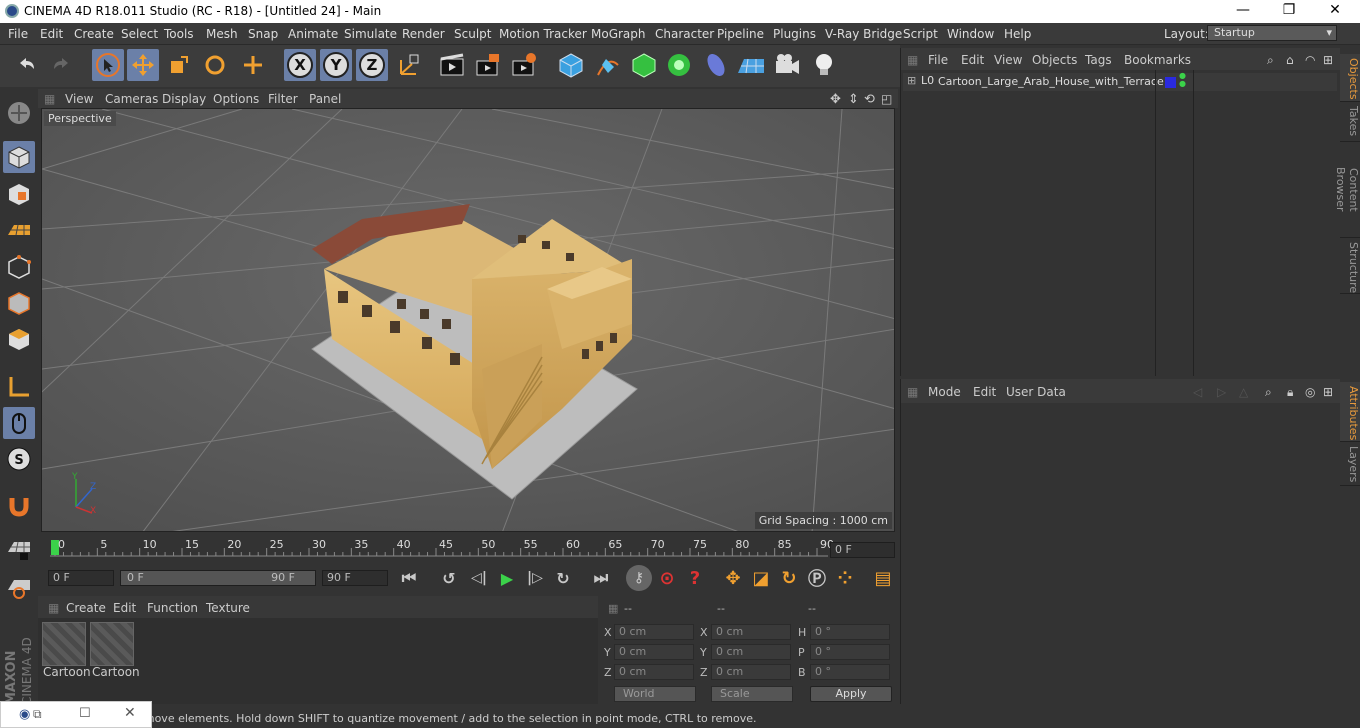 The image size is (1360, 728). I want to click on close-icon: ✕, so click(130, 713).